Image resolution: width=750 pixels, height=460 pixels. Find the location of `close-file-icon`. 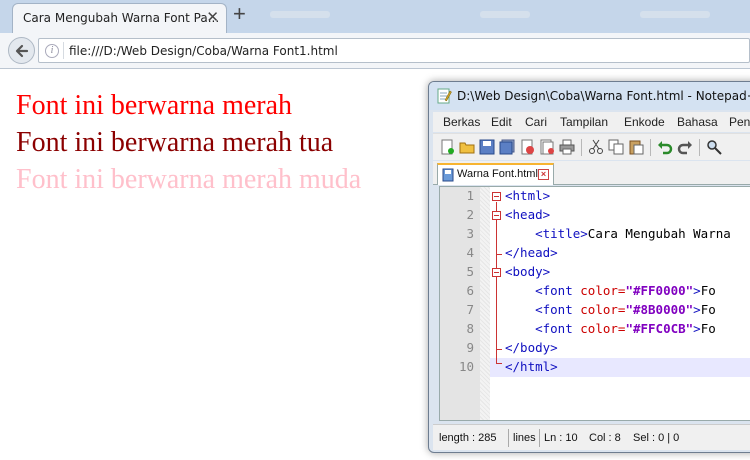

close-file-icon is located at coordinates (527, 147).